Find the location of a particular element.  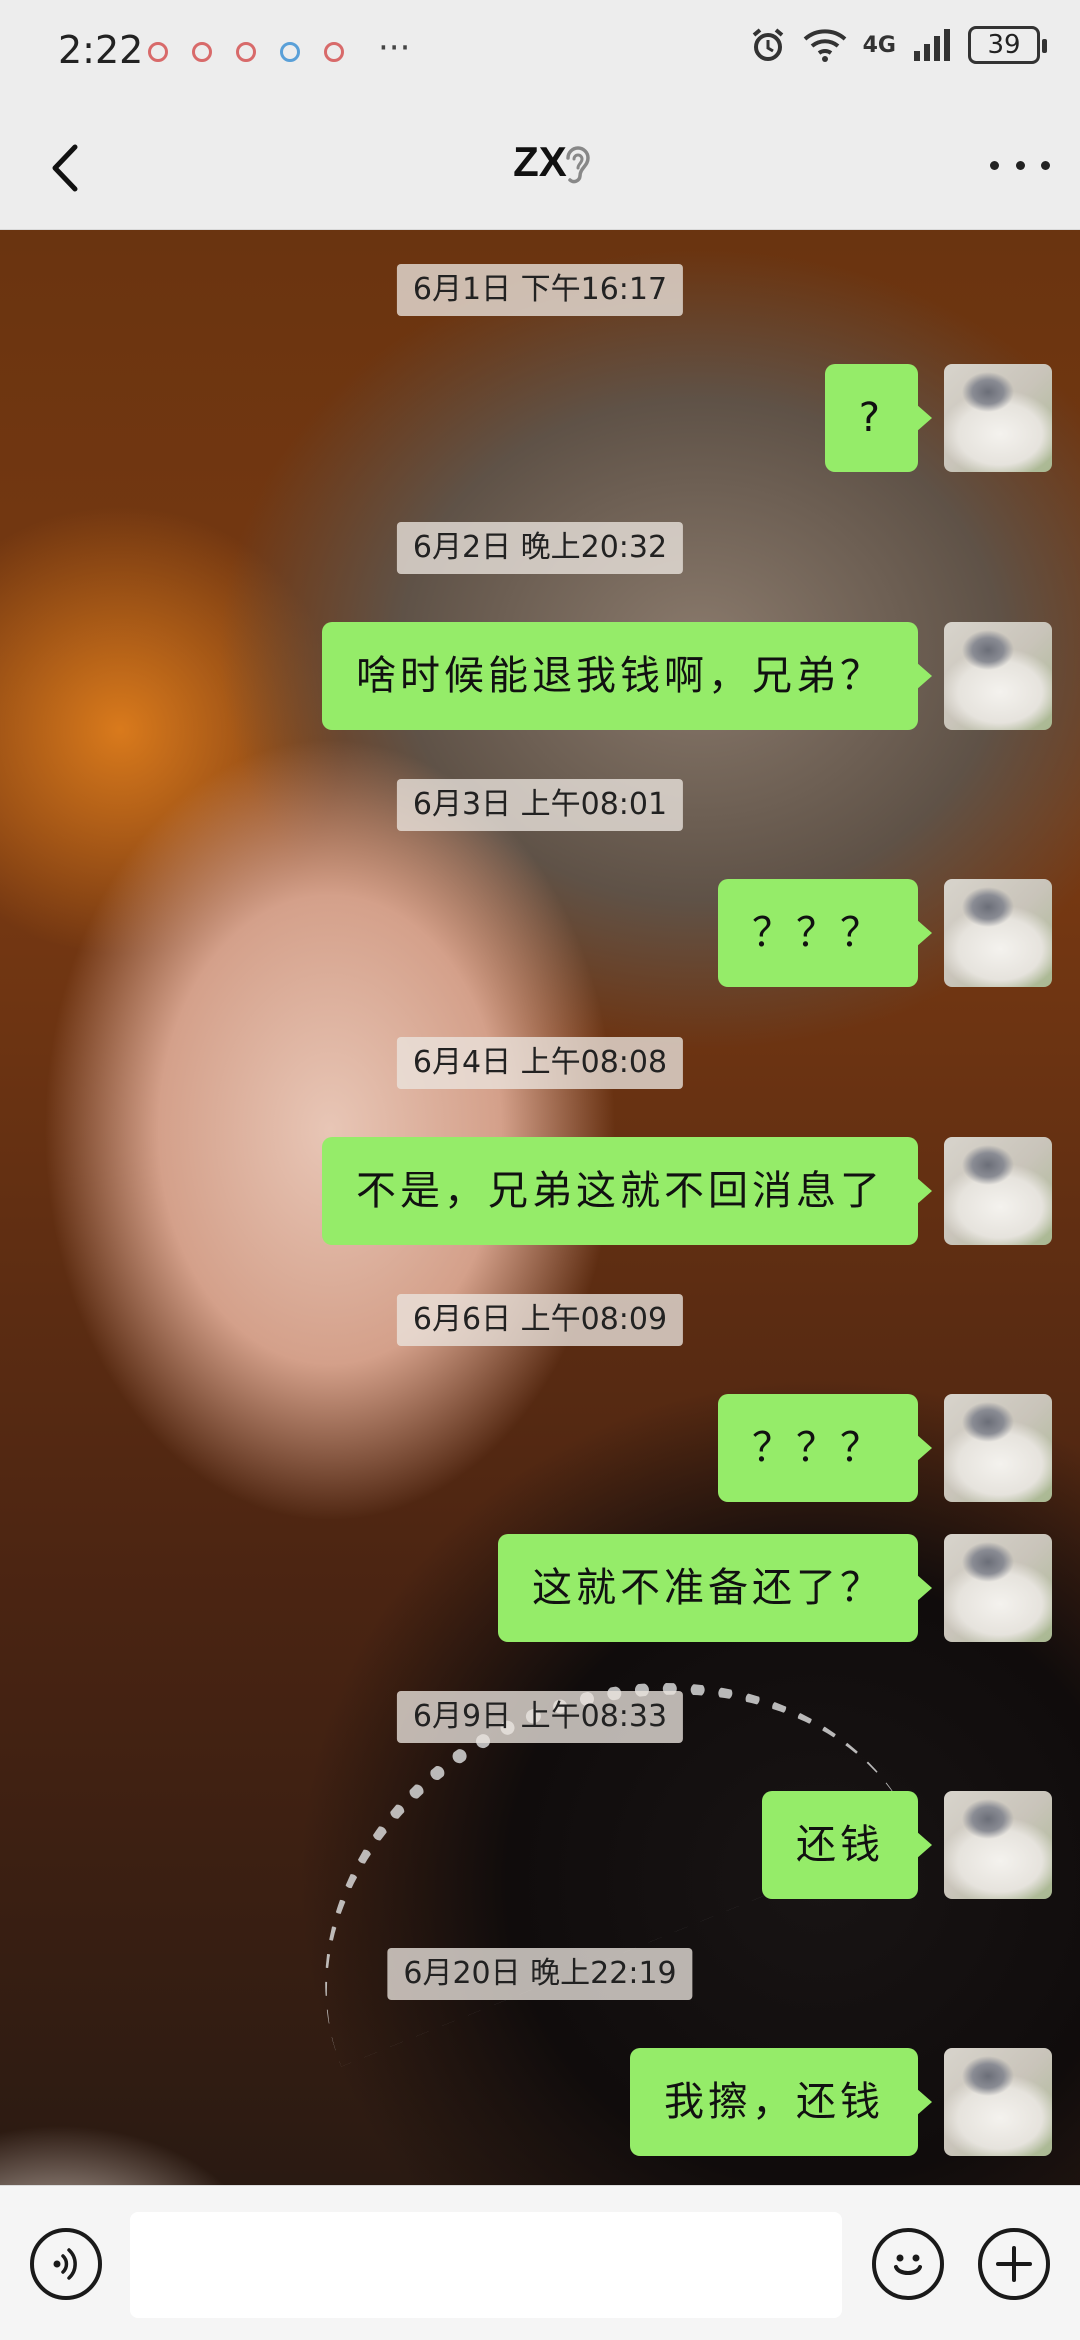

message-row: 这就不准备还了？ is located at coordinates (775, 1588).